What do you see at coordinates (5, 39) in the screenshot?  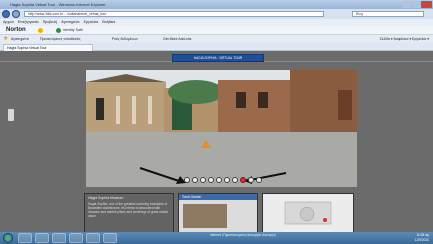 I see `star-icon: ★` at bounding box center [5, 39].